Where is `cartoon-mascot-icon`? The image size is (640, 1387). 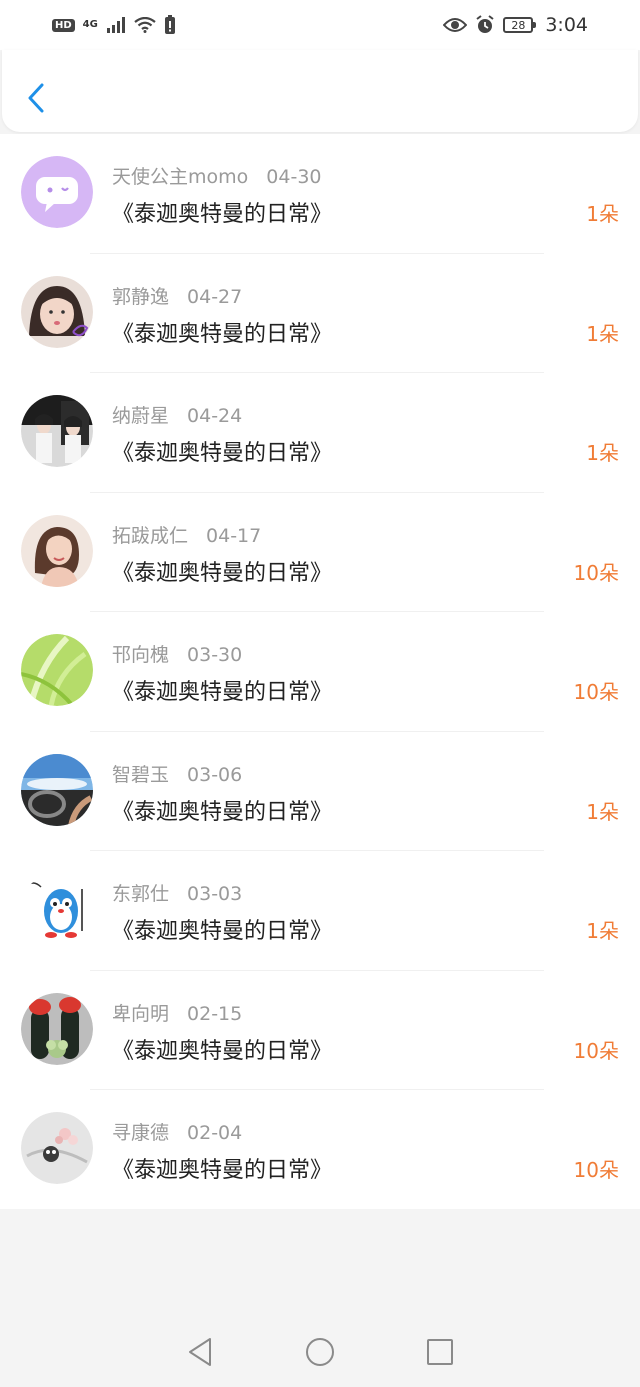 cartoon-mascot-icon is located at coordinates (57, 909).